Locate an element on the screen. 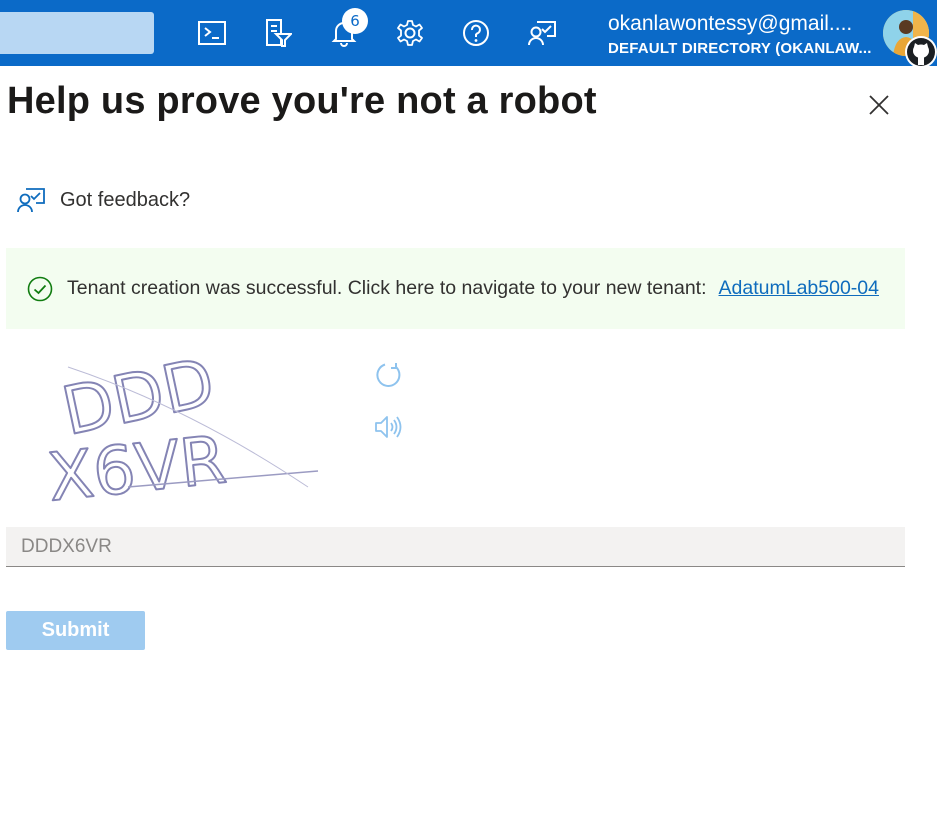  speaker-icon is located at coordinates (388, 427).